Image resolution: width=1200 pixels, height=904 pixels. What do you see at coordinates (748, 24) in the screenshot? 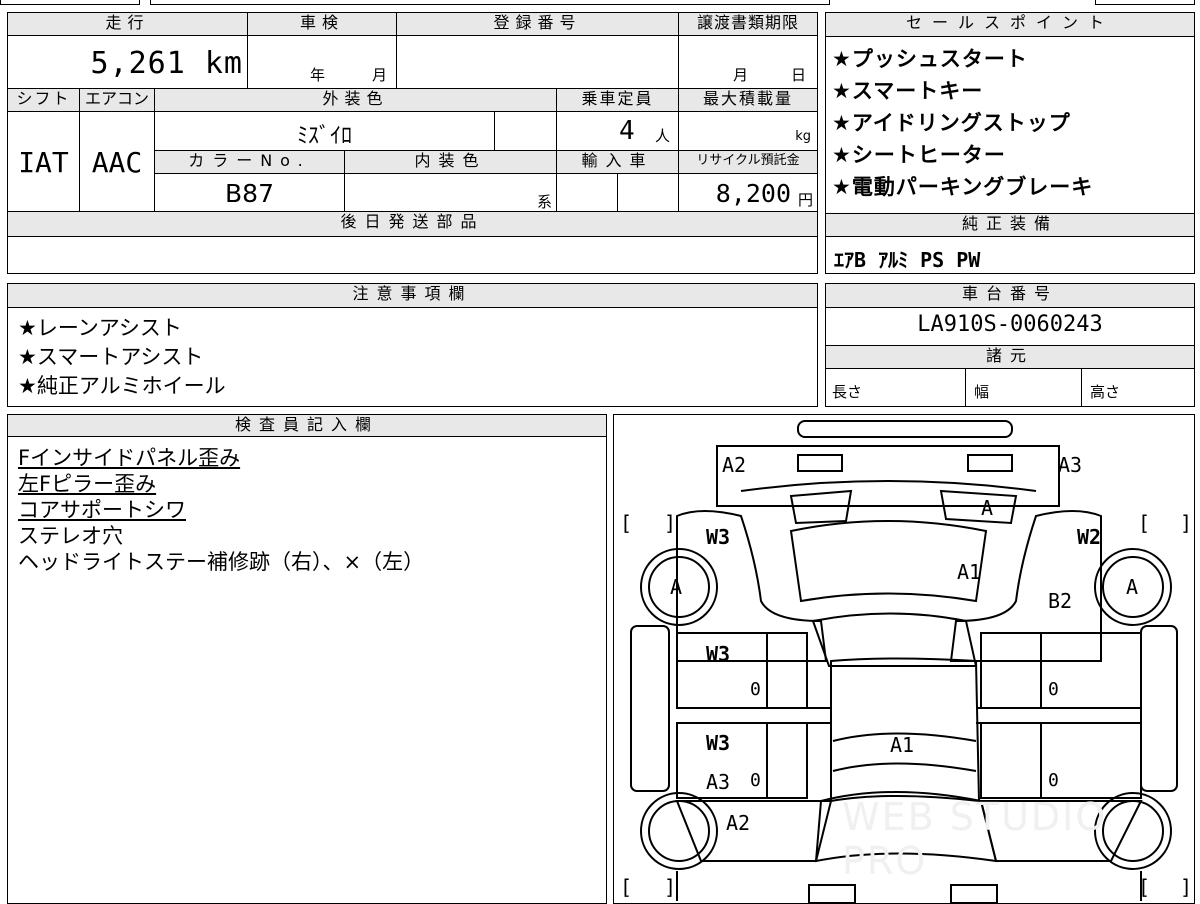
I see `transfer-deadline-header: 譲渡書類期限` at bounding box center [748, 24].